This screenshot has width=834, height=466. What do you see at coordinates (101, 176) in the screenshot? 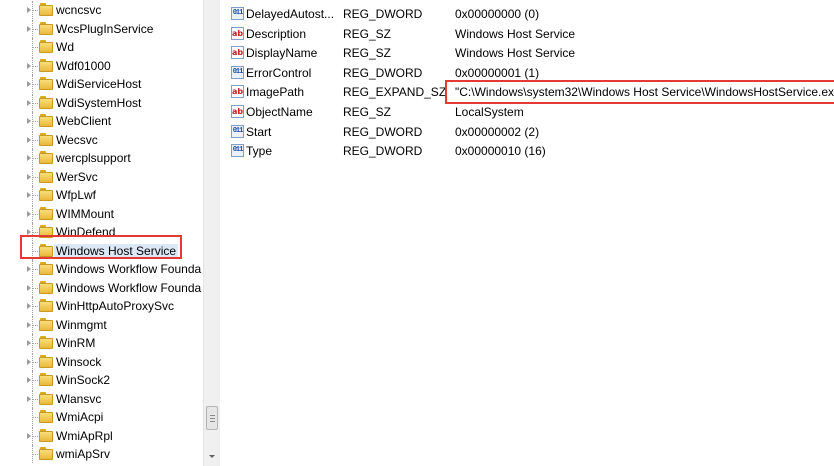
I see `tree-item: WerSvc` at bounding box center [101, 176].